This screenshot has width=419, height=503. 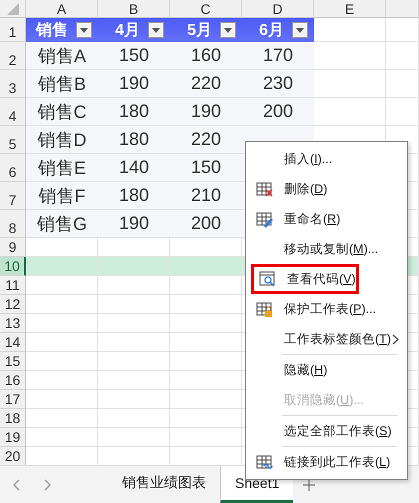 I want to click on table-cell: 230, so click(x=278, y=84).